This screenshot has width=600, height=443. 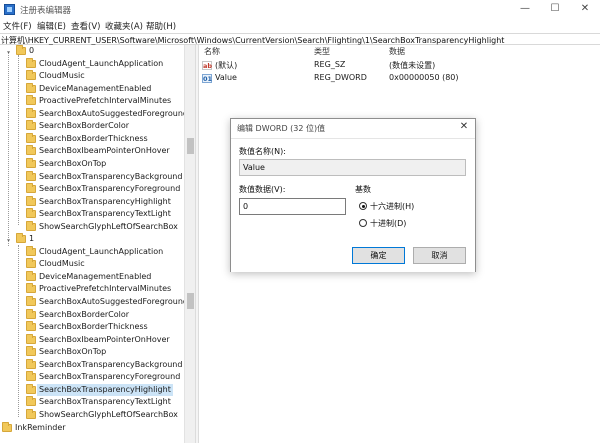 I want to click on decimal-radio, so click(x=363, y=223).